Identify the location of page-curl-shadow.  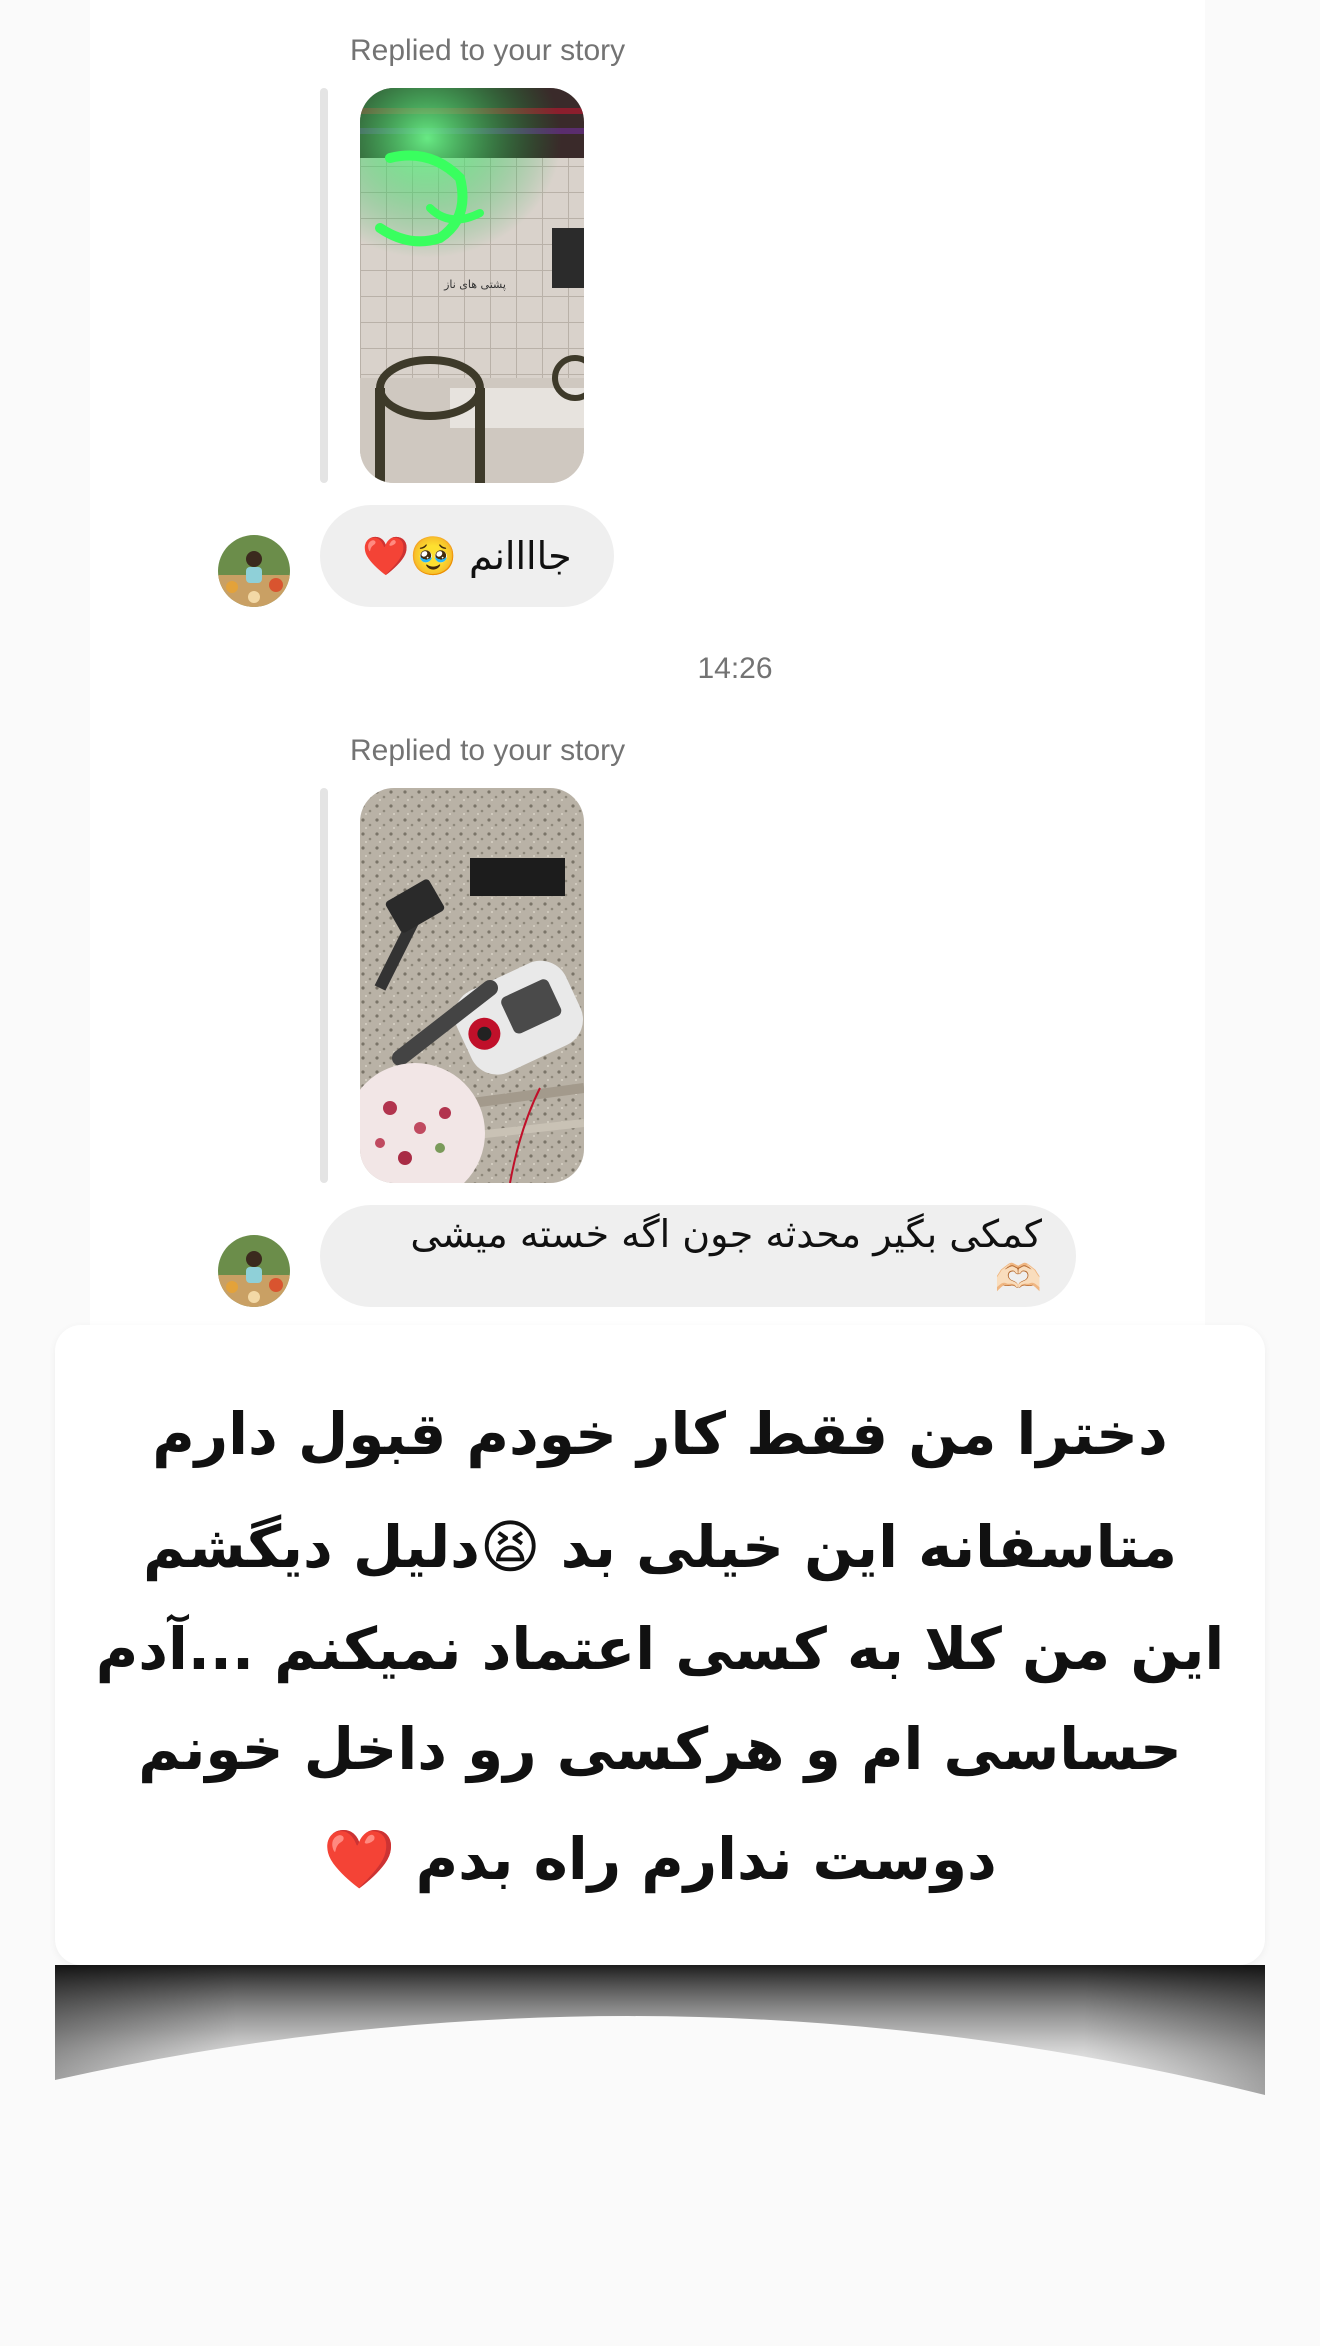
(660, 2030).